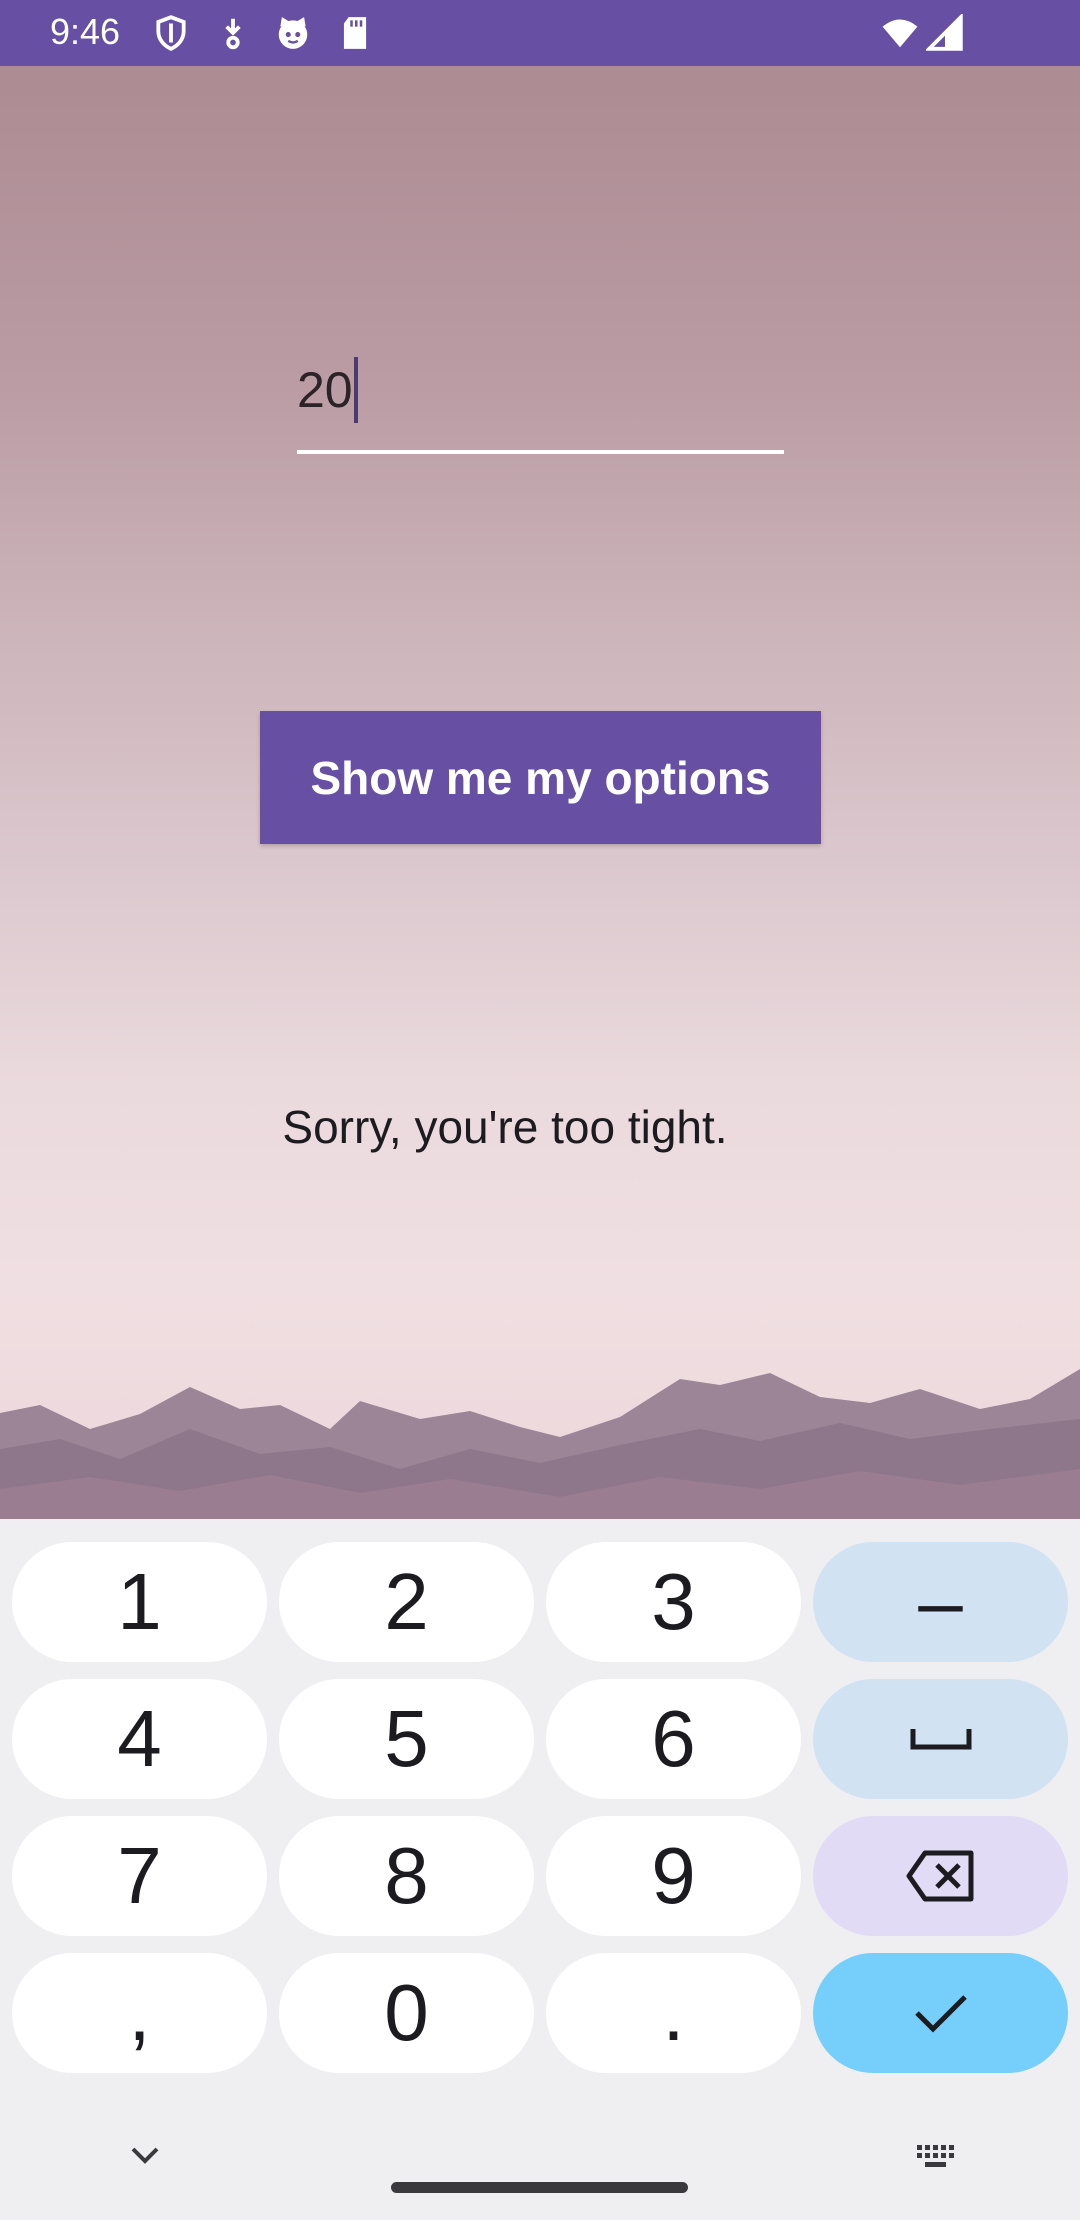 This screenshot has height=2220, width=1080. Describe the element at coordinates (540, 777) in the screenshot. I see `show-options-button: Show me my options` at that location.